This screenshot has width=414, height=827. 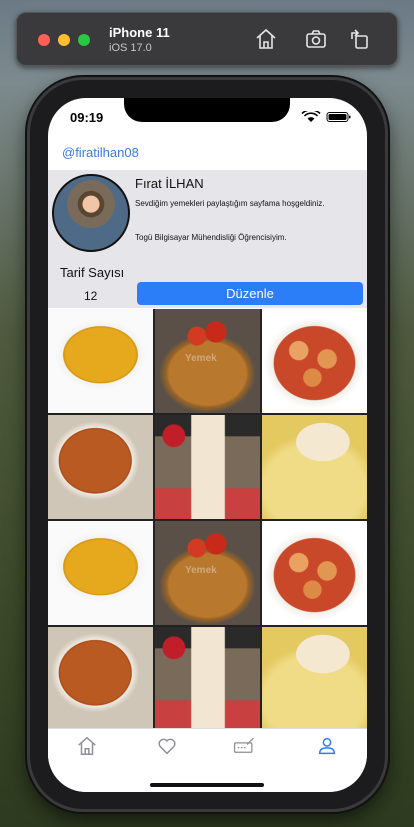 What do you see at coordinates (311, 116) in the screenshot?
I see `wifi-icon` at bounding box center [311, 116].